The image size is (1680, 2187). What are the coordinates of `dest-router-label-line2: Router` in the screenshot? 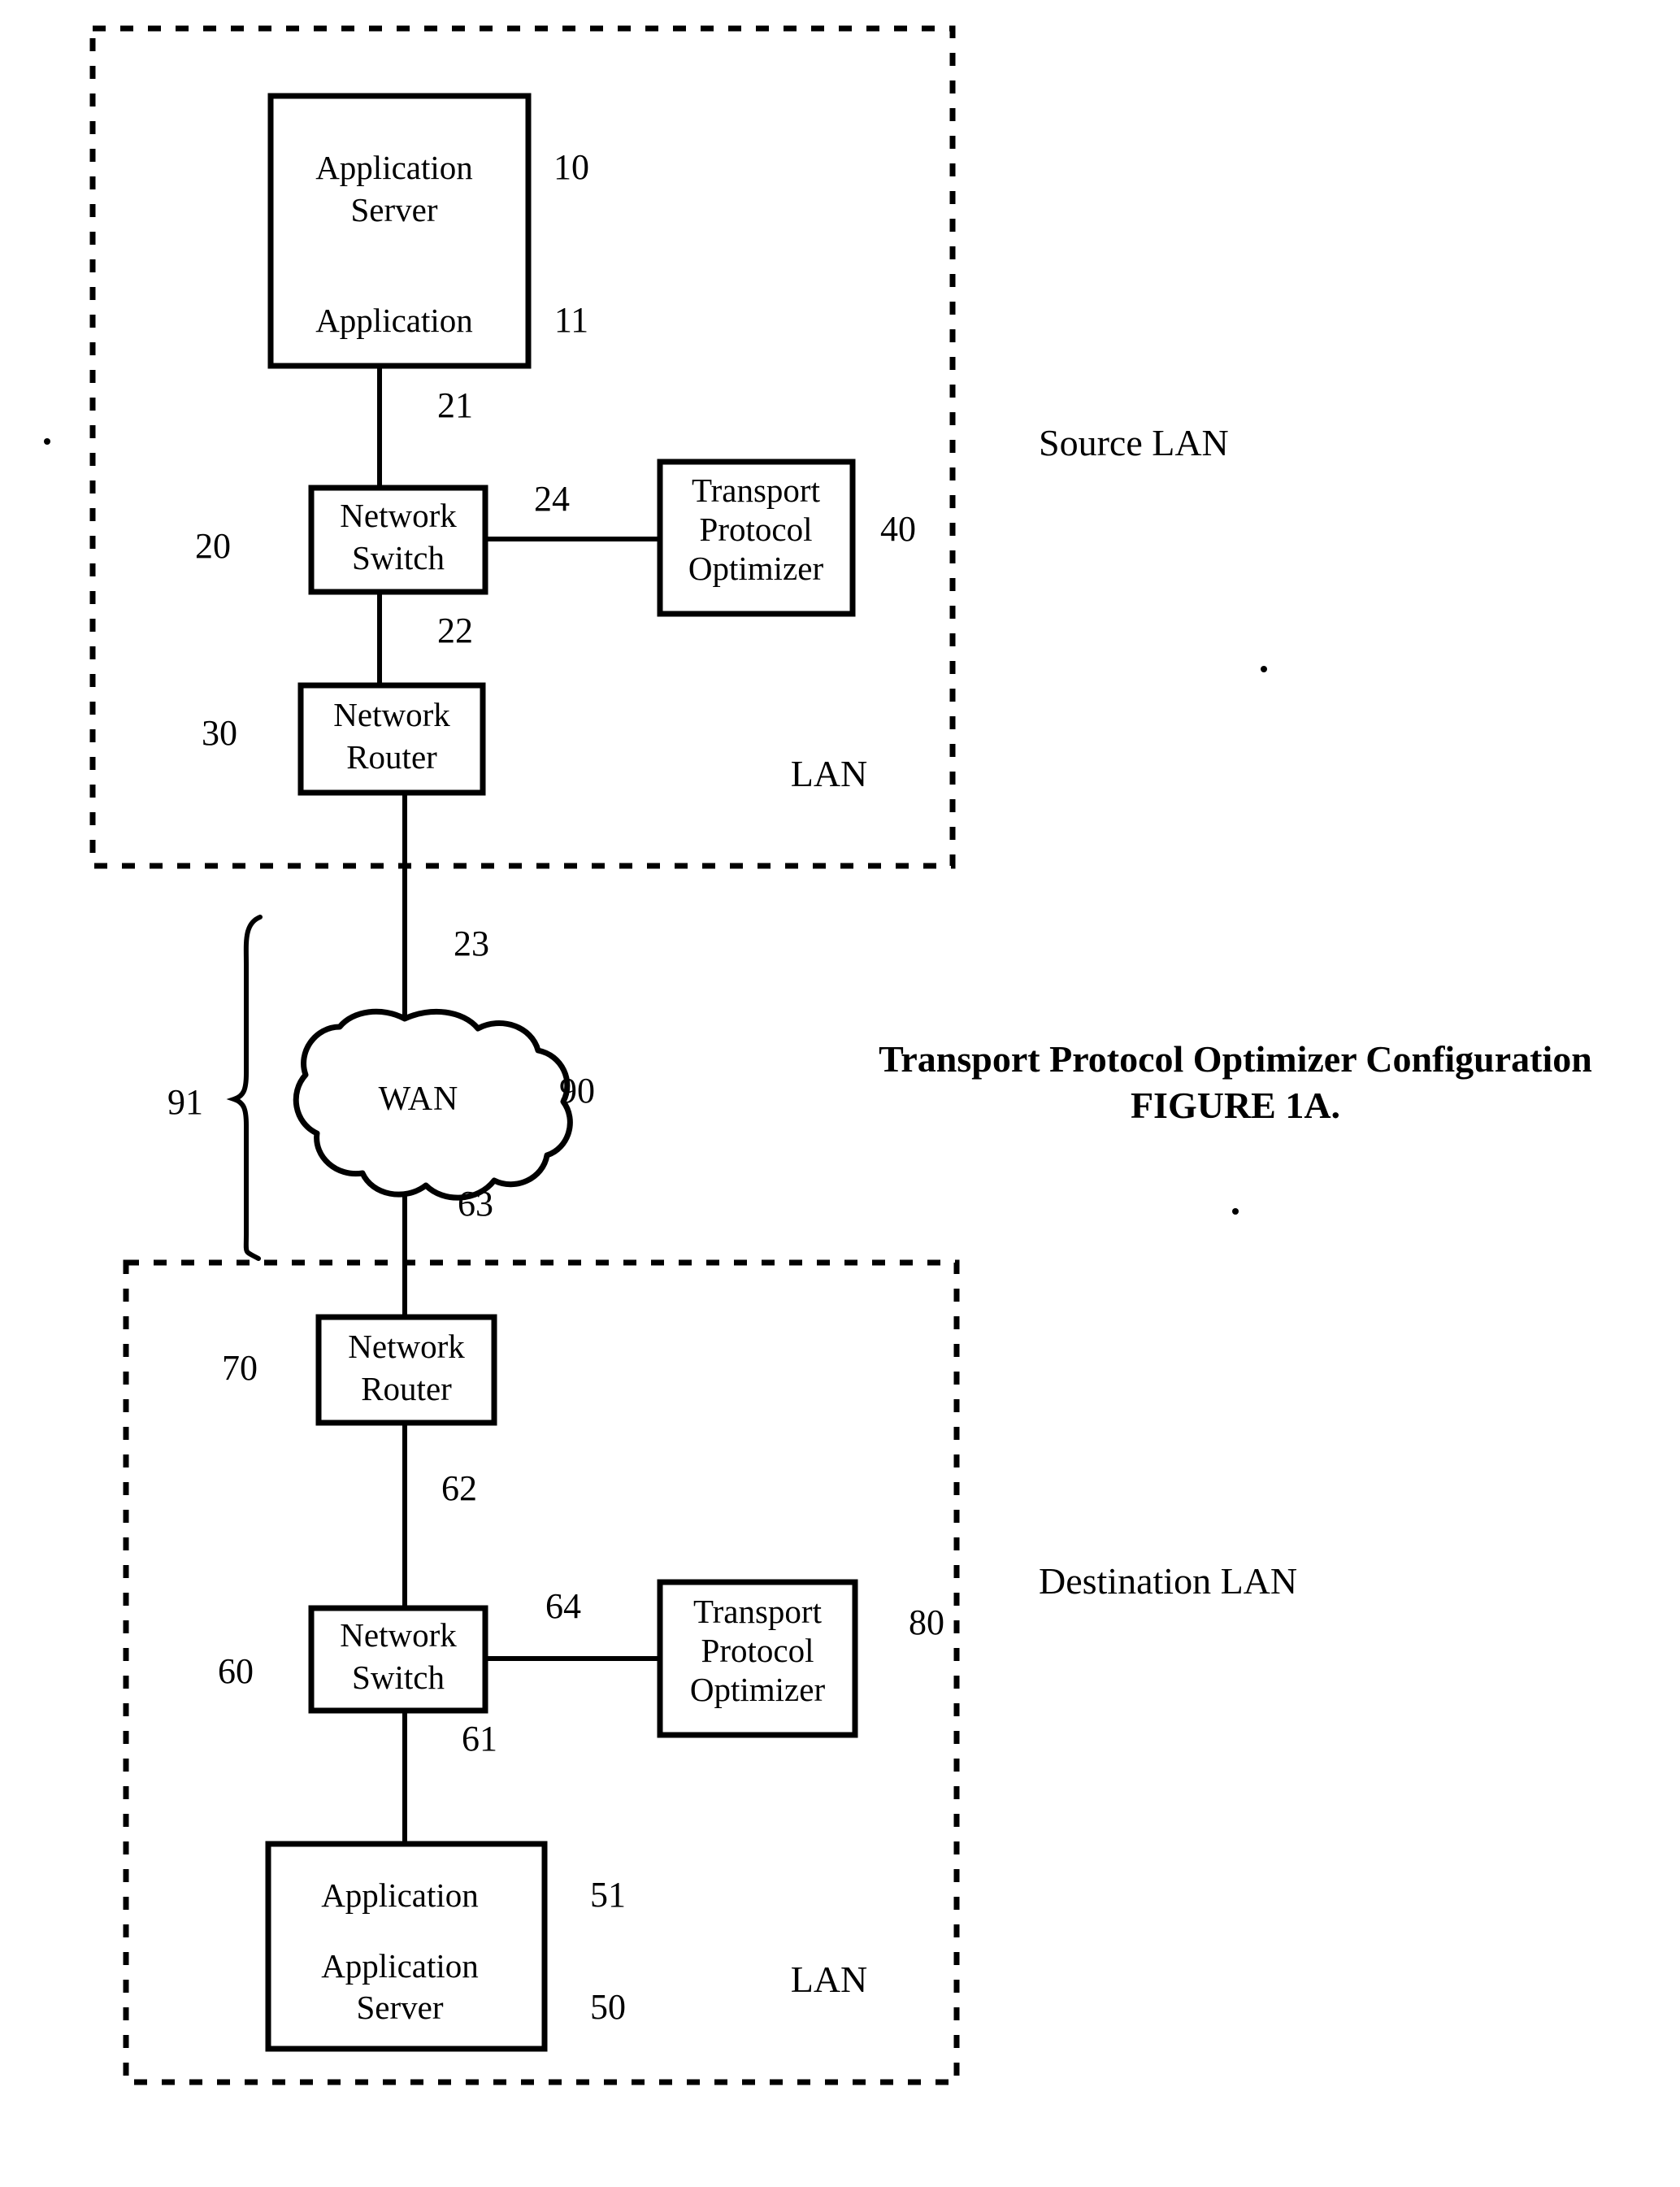 It's located at (406, 1388).